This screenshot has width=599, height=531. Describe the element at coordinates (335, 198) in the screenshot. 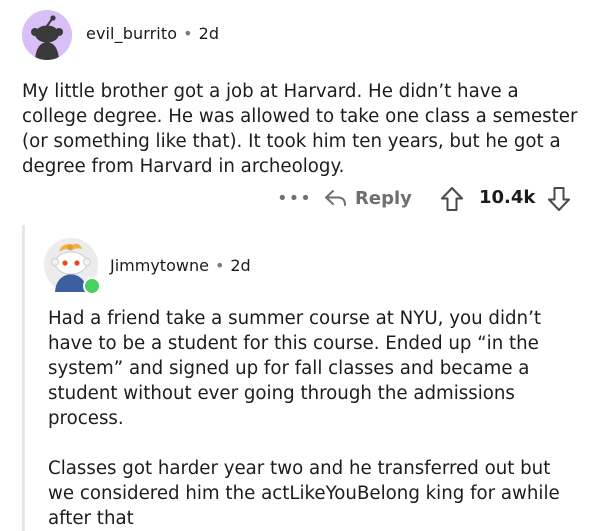

I see `reply-arrow-icon` at that location.